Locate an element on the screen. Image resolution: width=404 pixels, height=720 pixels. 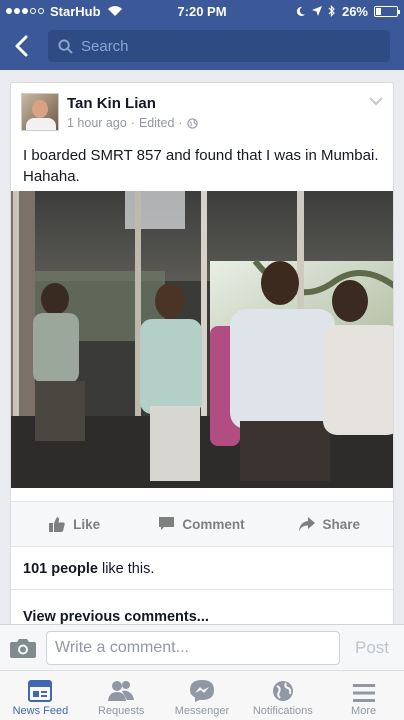
news-feed-icon is located at coordinates (40, 691).